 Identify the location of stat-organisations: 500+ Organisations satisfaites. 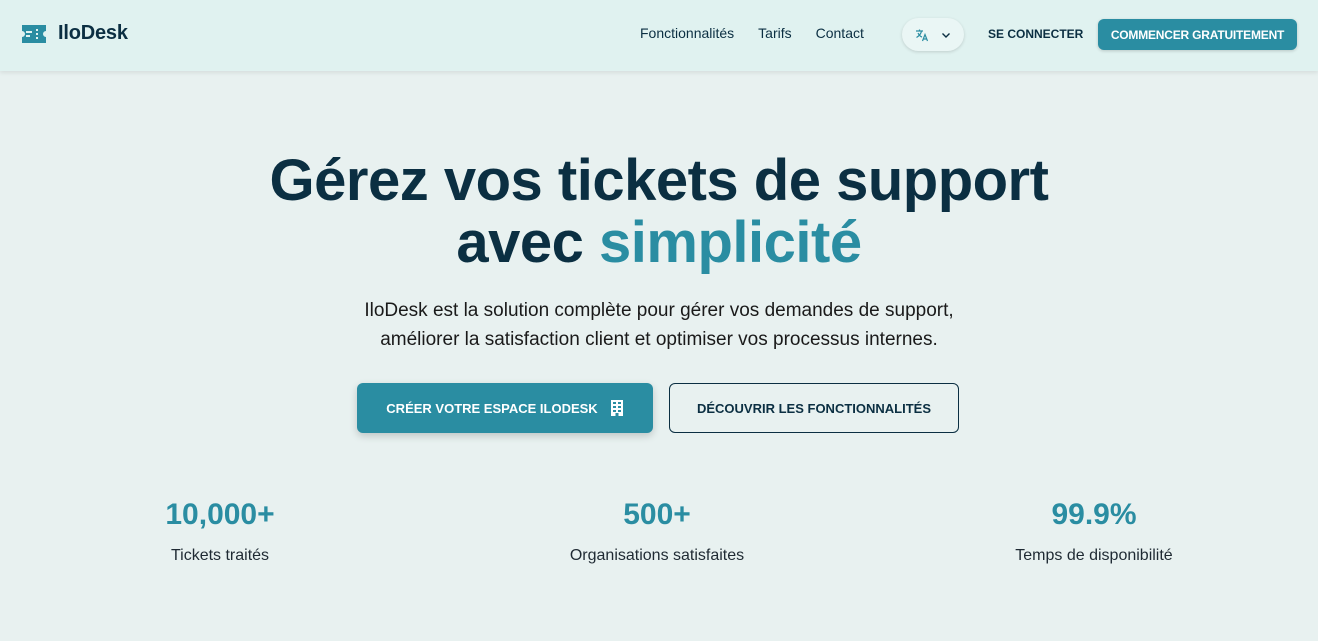
(657, 531).